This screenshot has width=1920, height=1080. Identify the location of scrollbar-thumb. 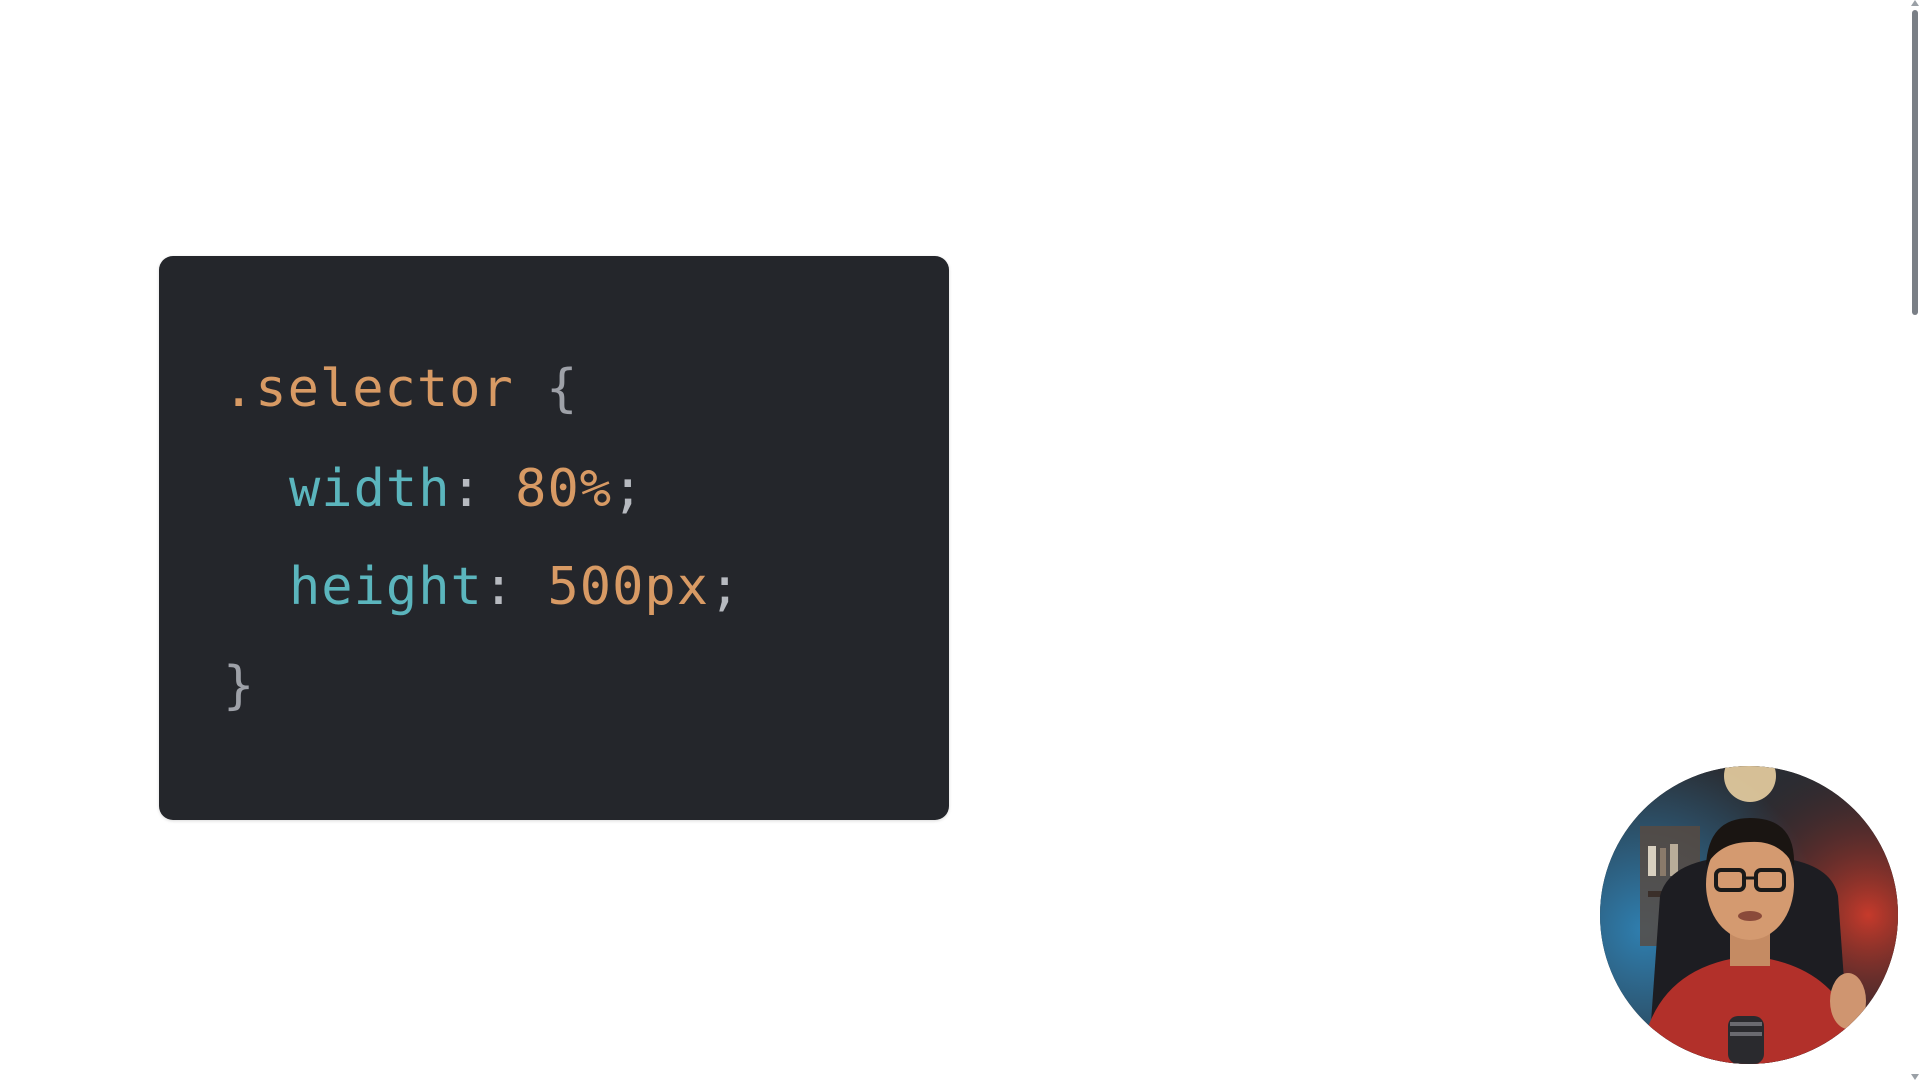
(1915, 162).